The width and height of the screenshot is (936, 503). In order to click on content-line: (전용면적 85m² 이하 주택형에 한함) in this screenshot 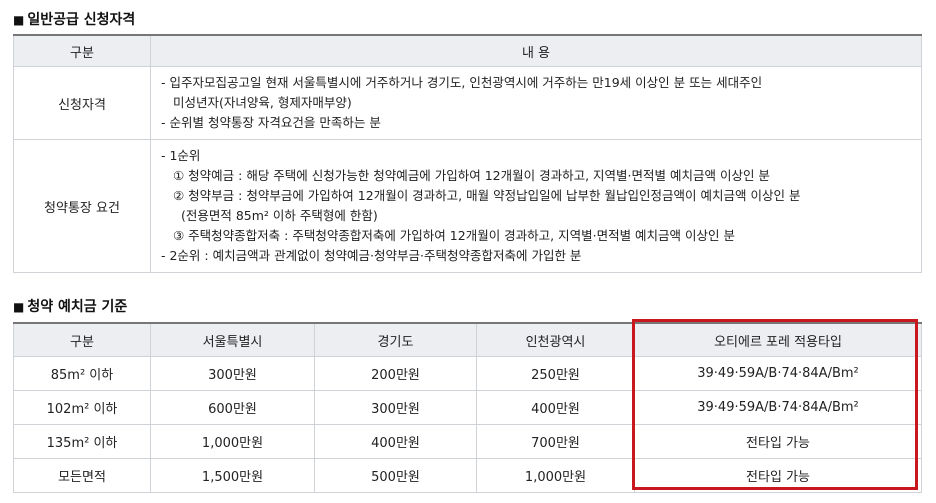, I will do `click(279, 215)`.